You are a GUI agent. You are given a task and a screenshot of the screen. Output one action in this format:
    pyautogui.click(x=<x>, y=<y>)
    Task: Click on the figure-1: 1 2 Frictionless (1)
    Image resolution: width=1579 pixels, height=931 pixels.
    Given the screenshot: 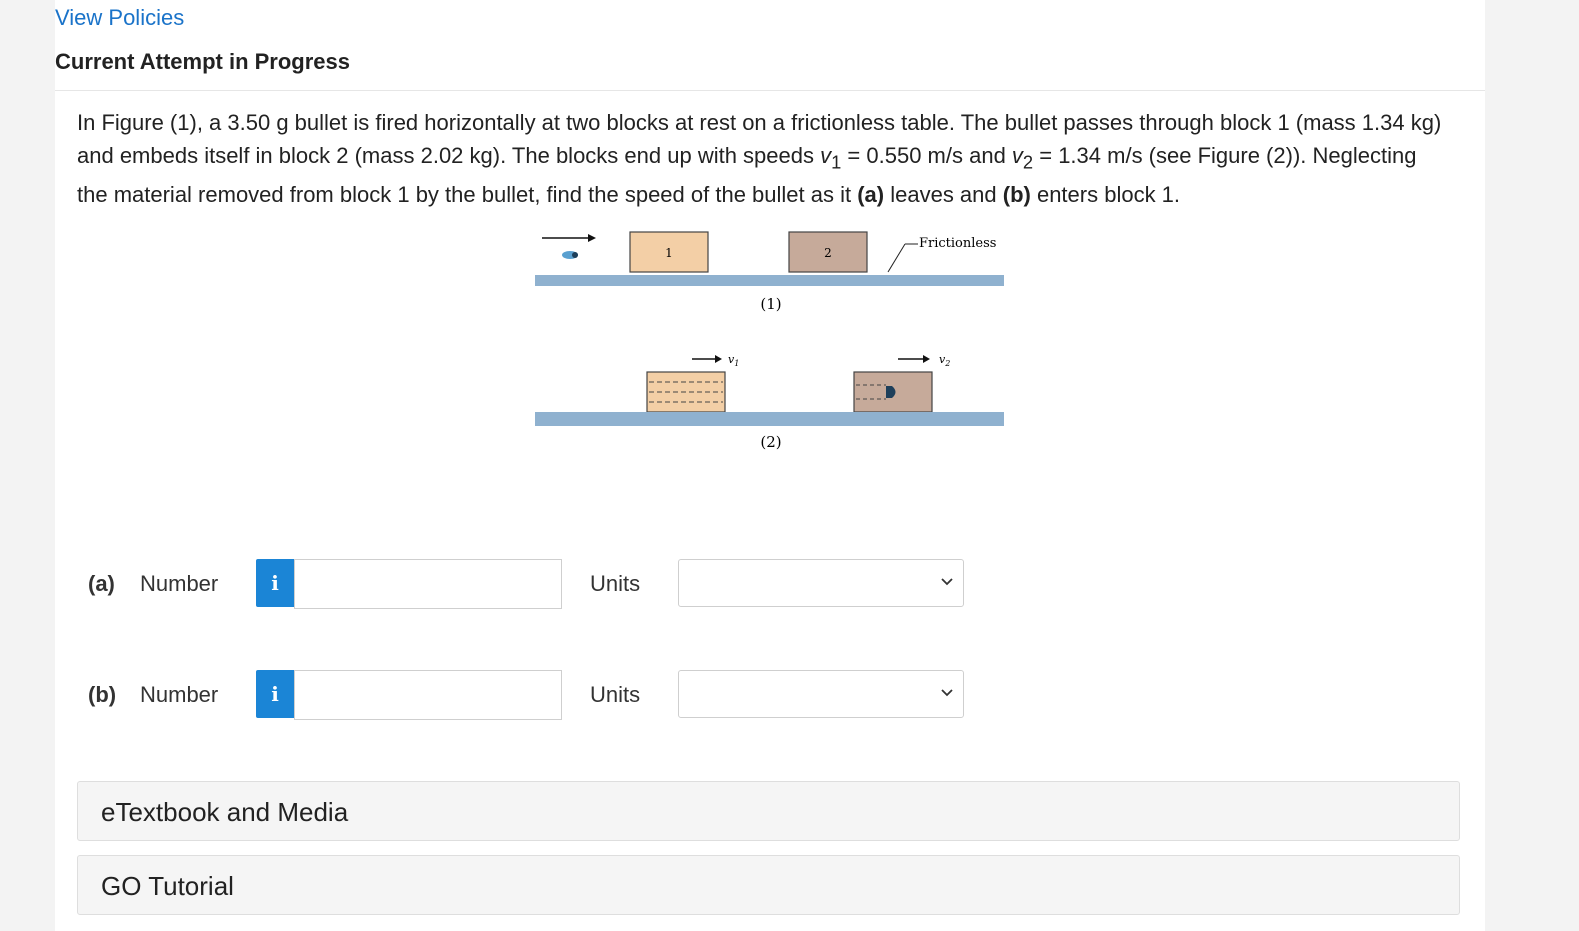 What is the action you would take?
    pyautogui.click(x=769, y=272)
    